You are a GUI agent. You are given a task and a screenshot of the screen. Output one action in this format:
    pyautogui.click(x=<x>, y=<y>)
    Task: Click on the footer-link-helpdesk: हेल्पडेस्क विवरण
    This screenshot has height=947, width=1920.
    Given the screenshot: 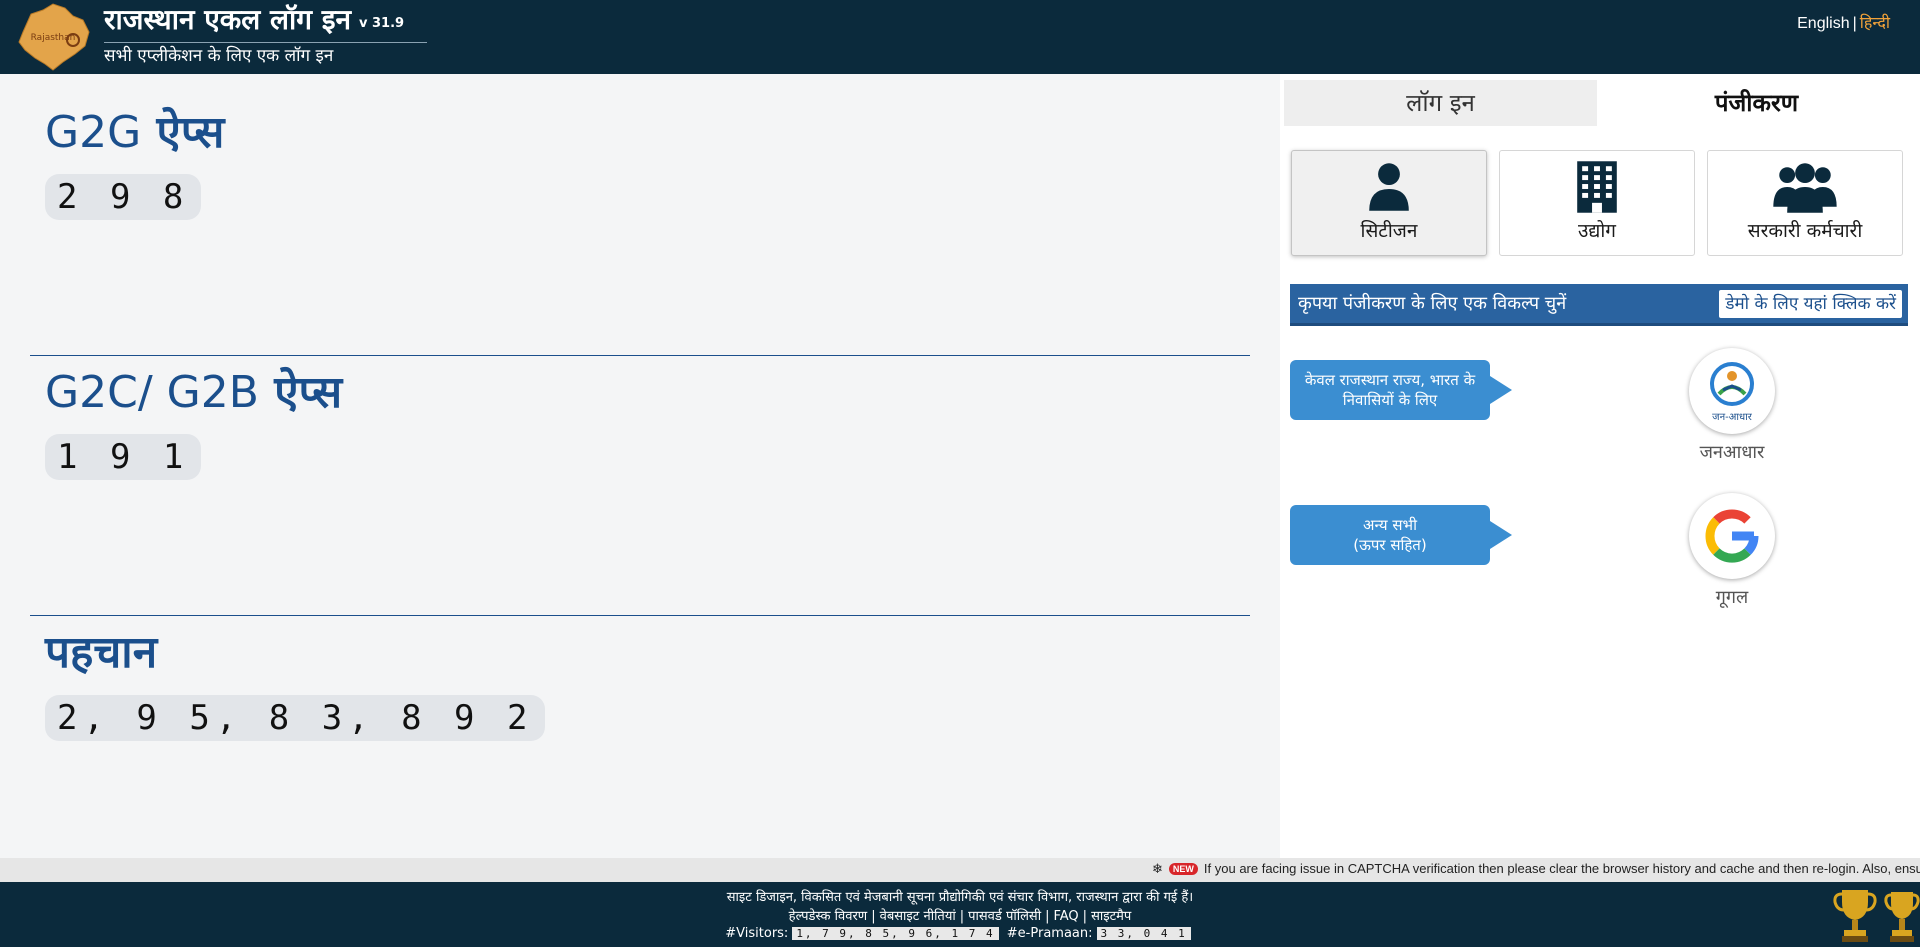 What is the action you would take?
    pyautogui.click(x=828, y=916)
    